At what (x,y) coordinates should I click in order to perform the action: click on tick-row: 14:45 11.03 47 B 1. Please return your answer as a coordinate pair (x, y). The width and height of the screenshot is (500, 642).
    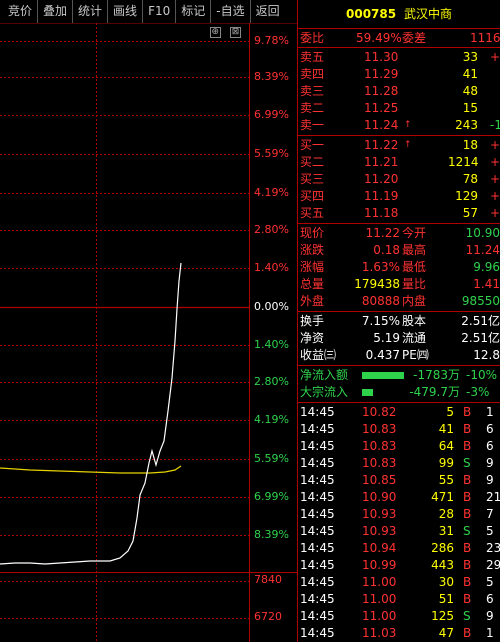
    Looking at the image, I should click on (399, 633).